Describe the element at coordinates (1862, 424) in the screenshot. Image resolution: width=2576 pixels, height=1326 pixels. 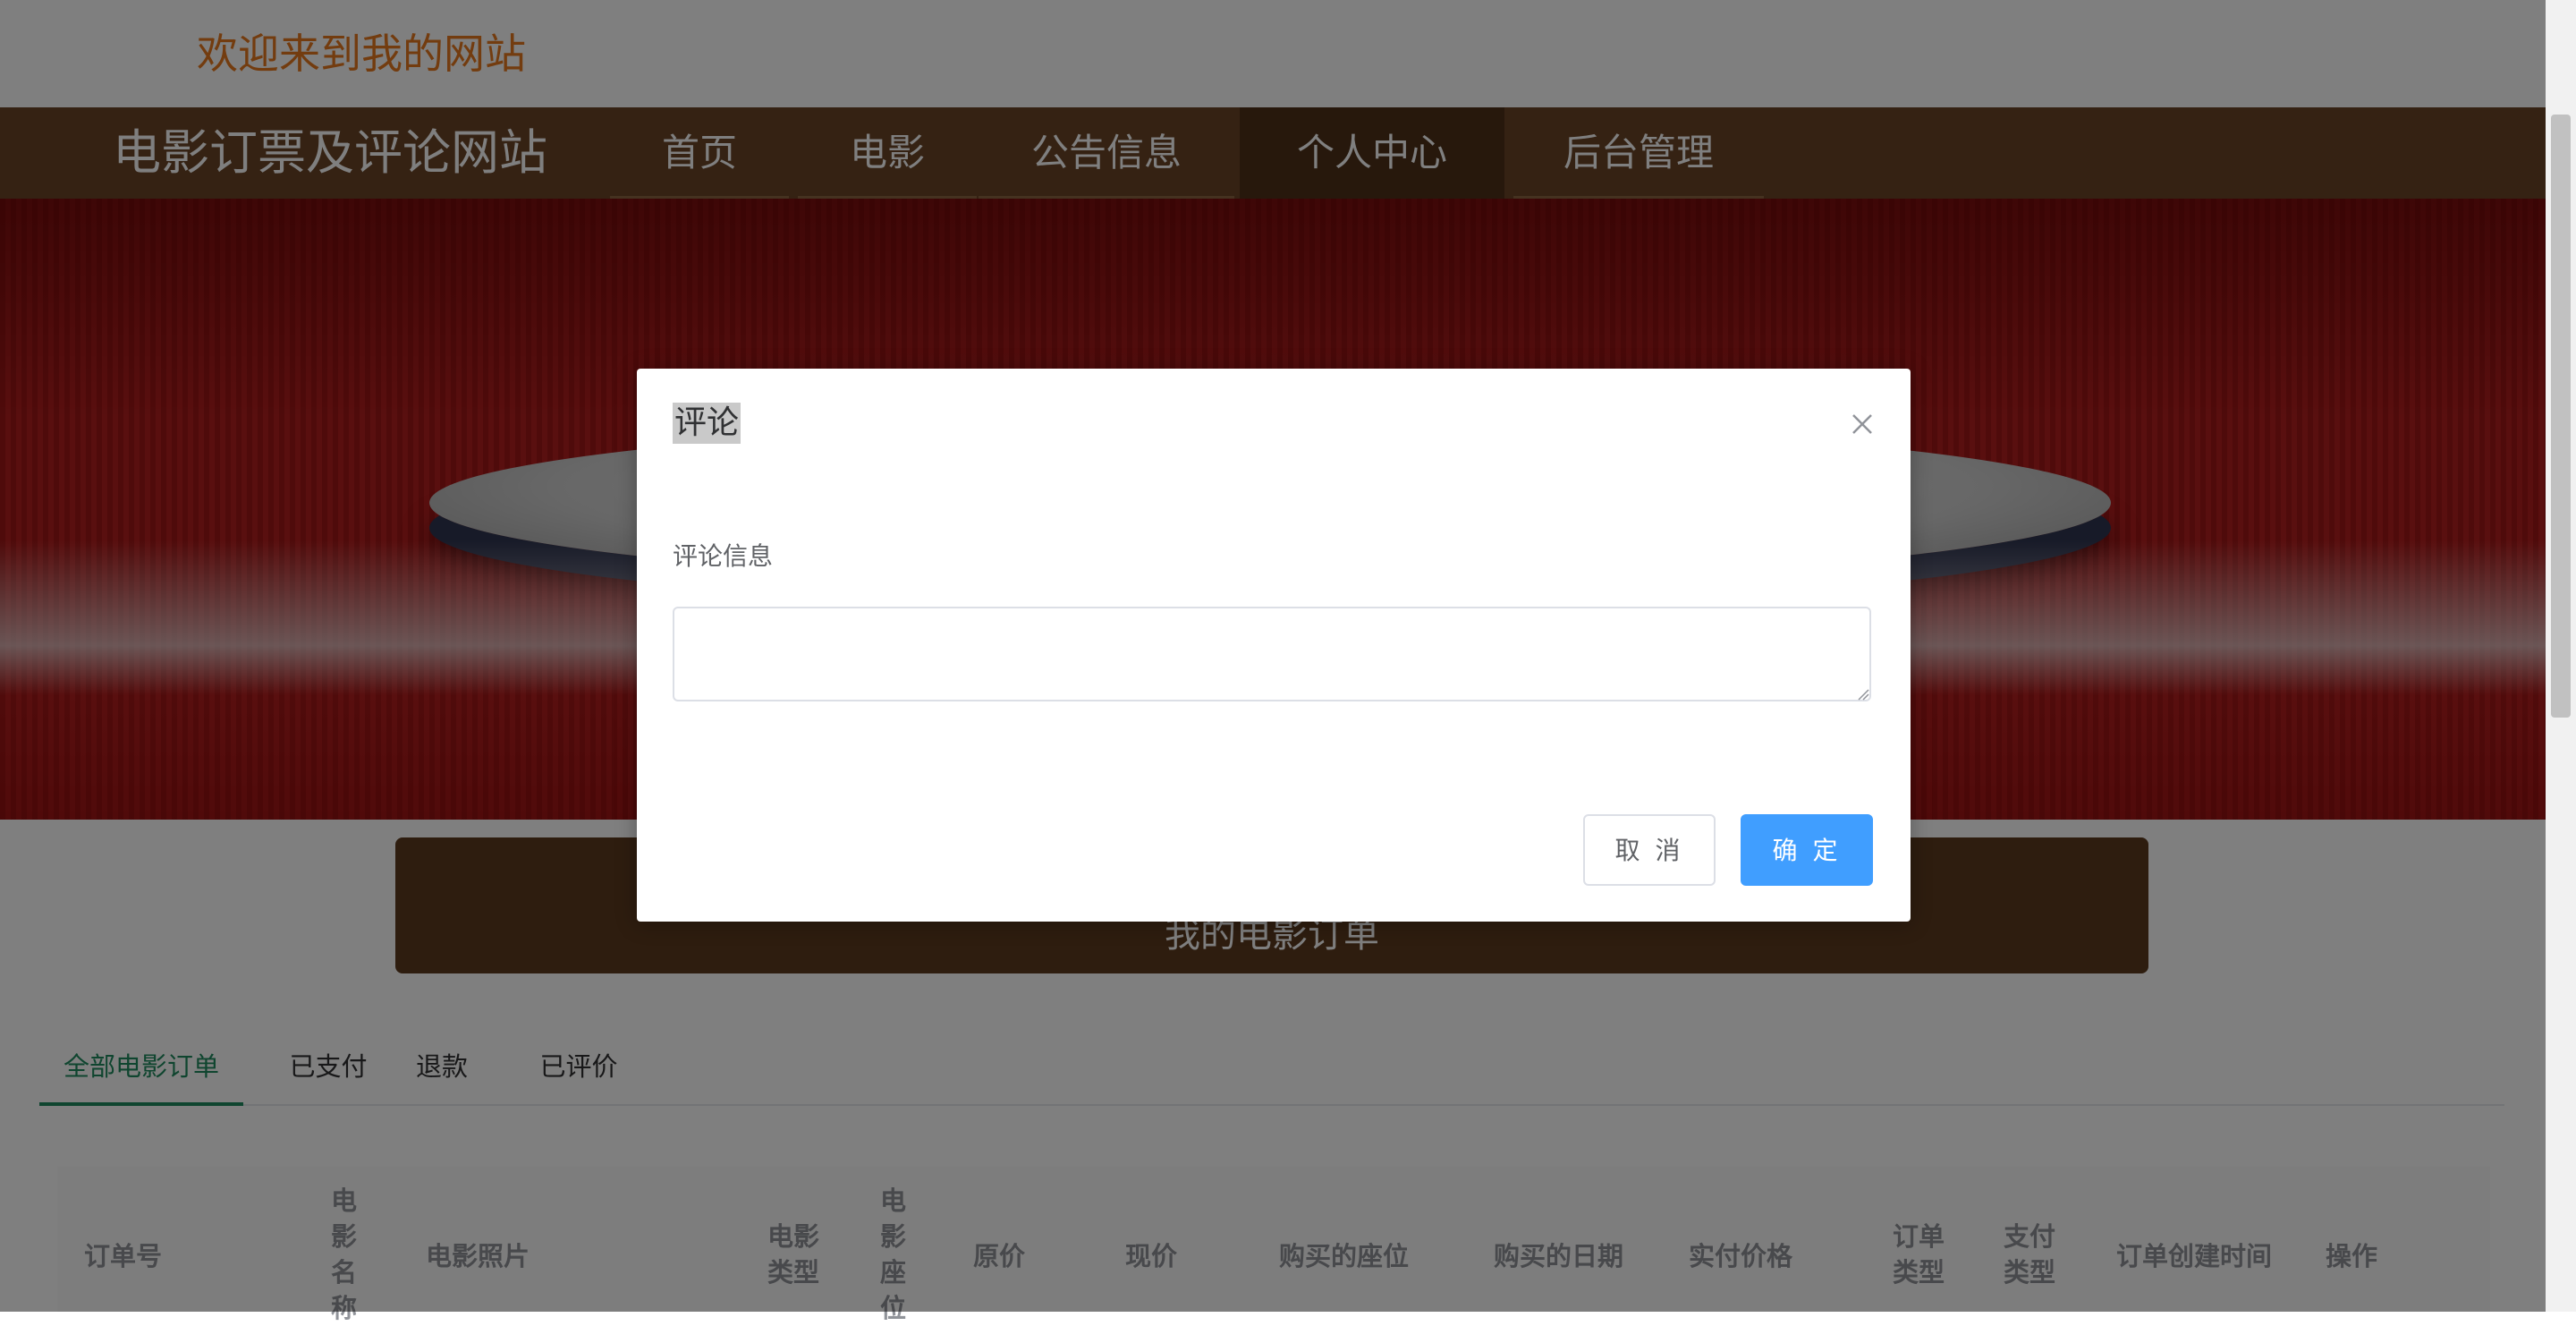
I see `close-icon` at that location.